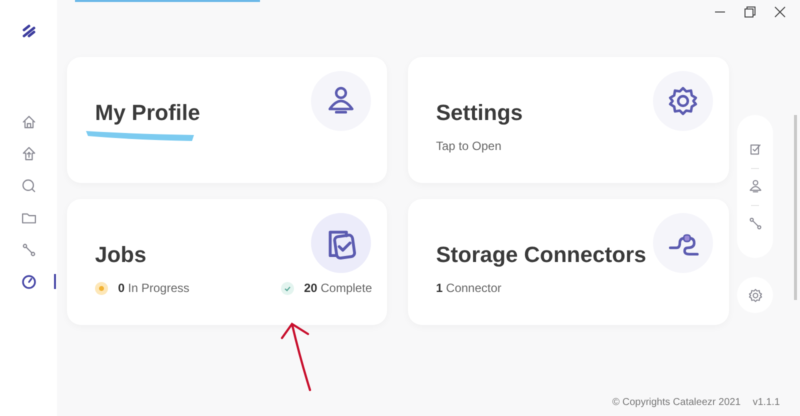 The image size is (800, 416). What do you see at coordinates (227, 262) in the screenshot?
I see `dashboard-card: Jobs 0 In Progress 20 Complete` at bounding box center [227, 262].